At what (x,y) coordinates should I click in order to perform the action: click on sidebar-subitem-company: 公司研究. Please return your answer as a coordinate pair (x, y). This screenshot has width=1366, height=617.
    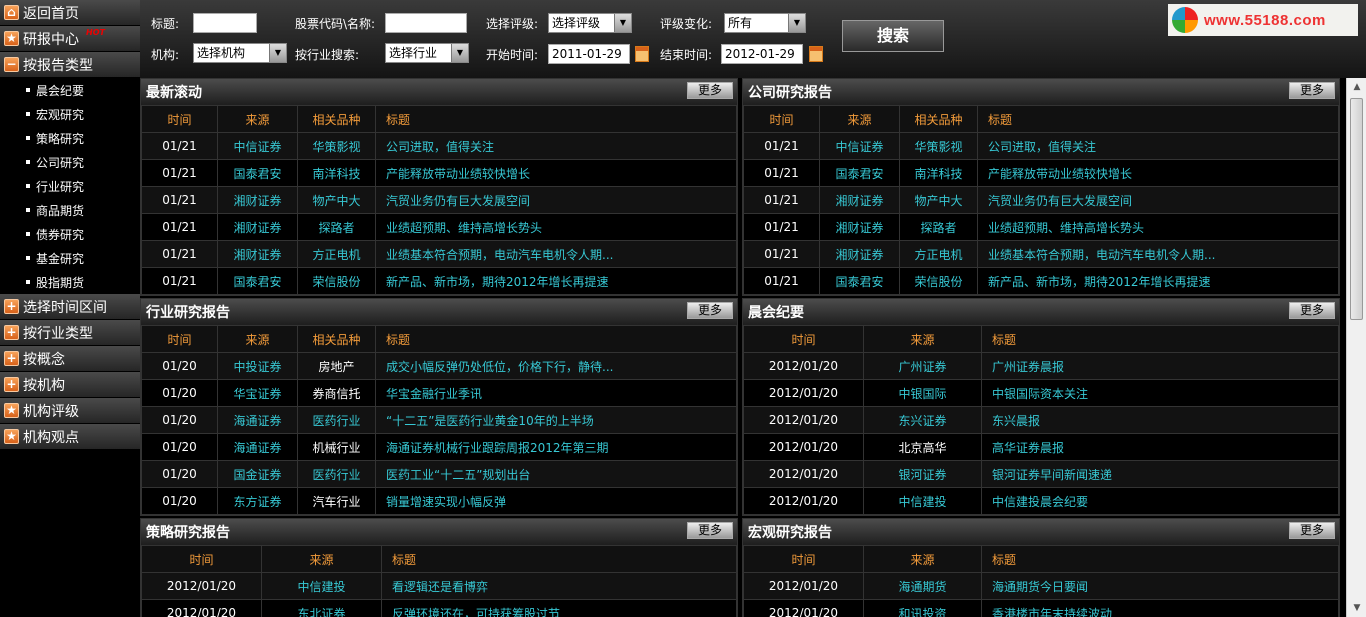
    Looking at the image, I should click on (70, 162).